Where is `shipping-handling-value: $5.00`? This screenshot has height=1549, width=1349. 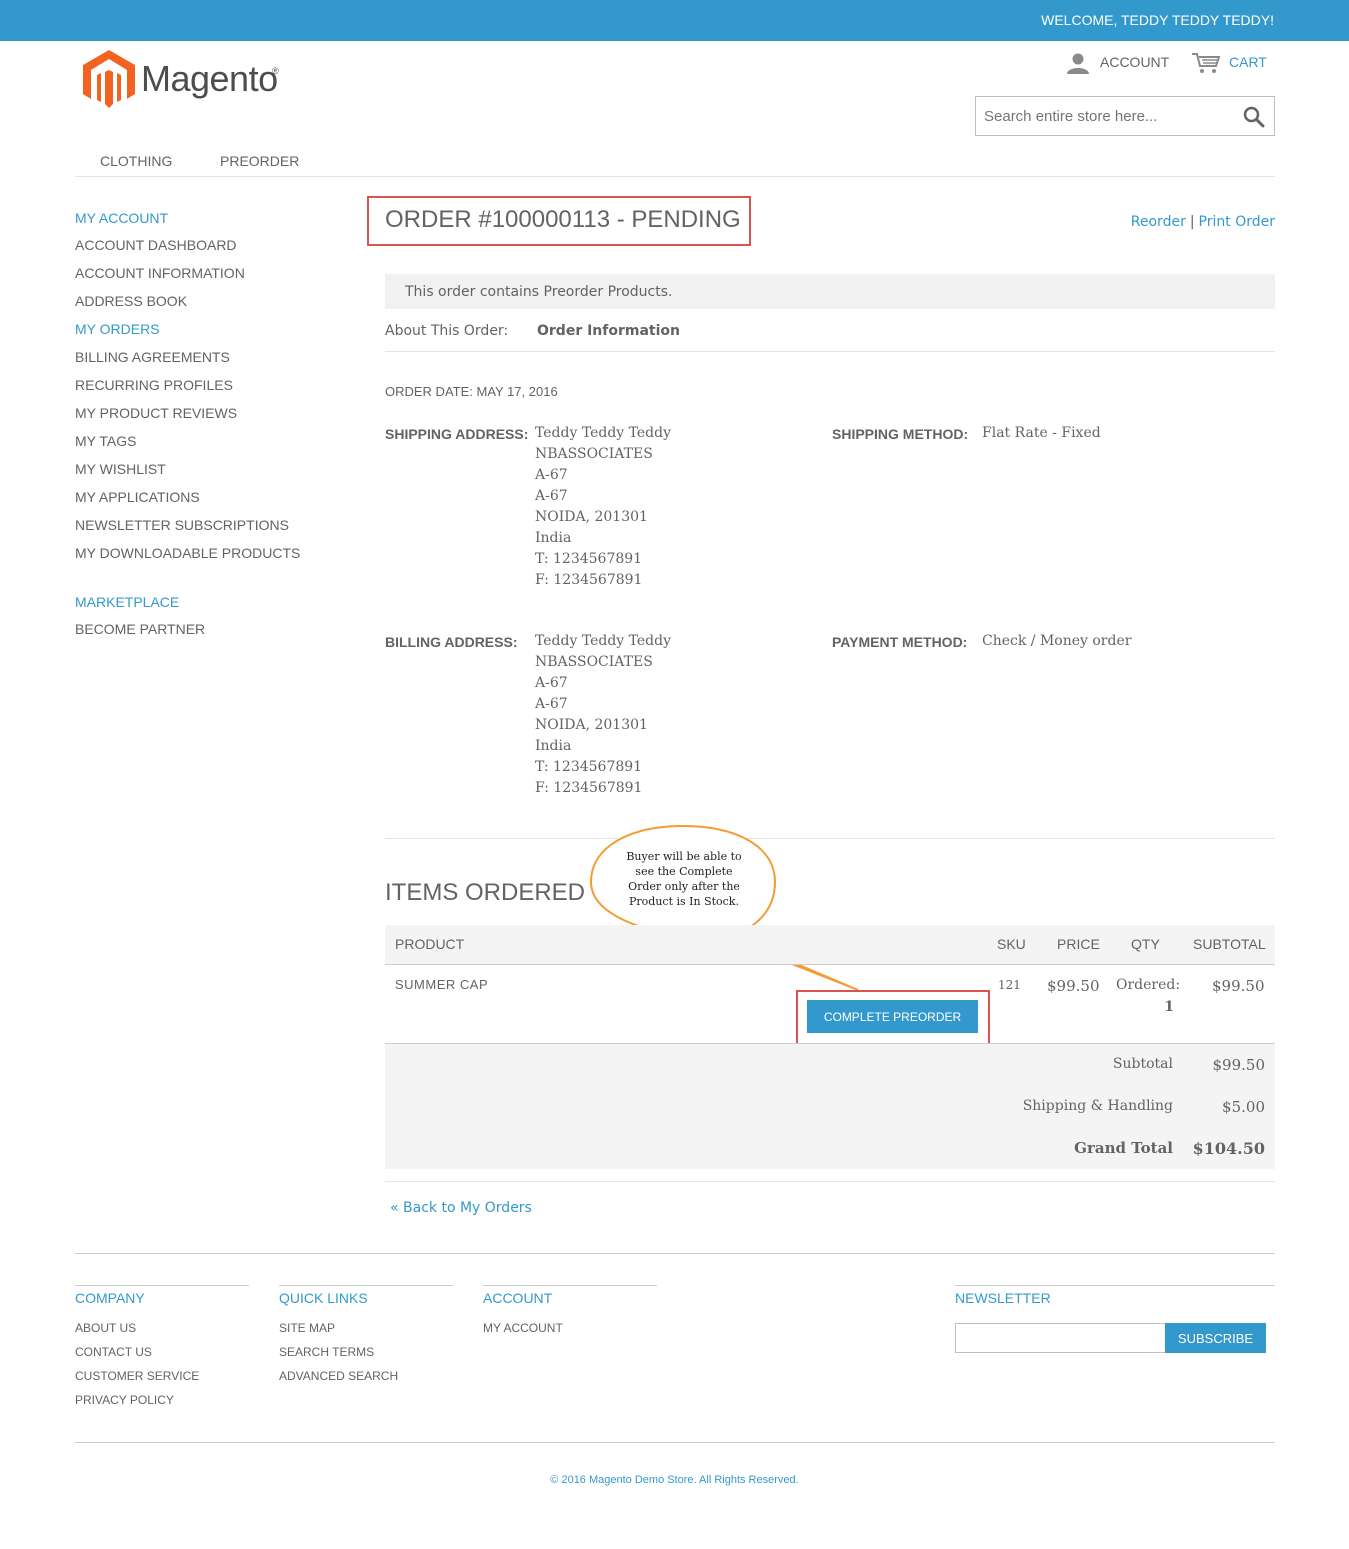 shipping-handling-value: $5.00 is located at coordinates (1243, 1107).